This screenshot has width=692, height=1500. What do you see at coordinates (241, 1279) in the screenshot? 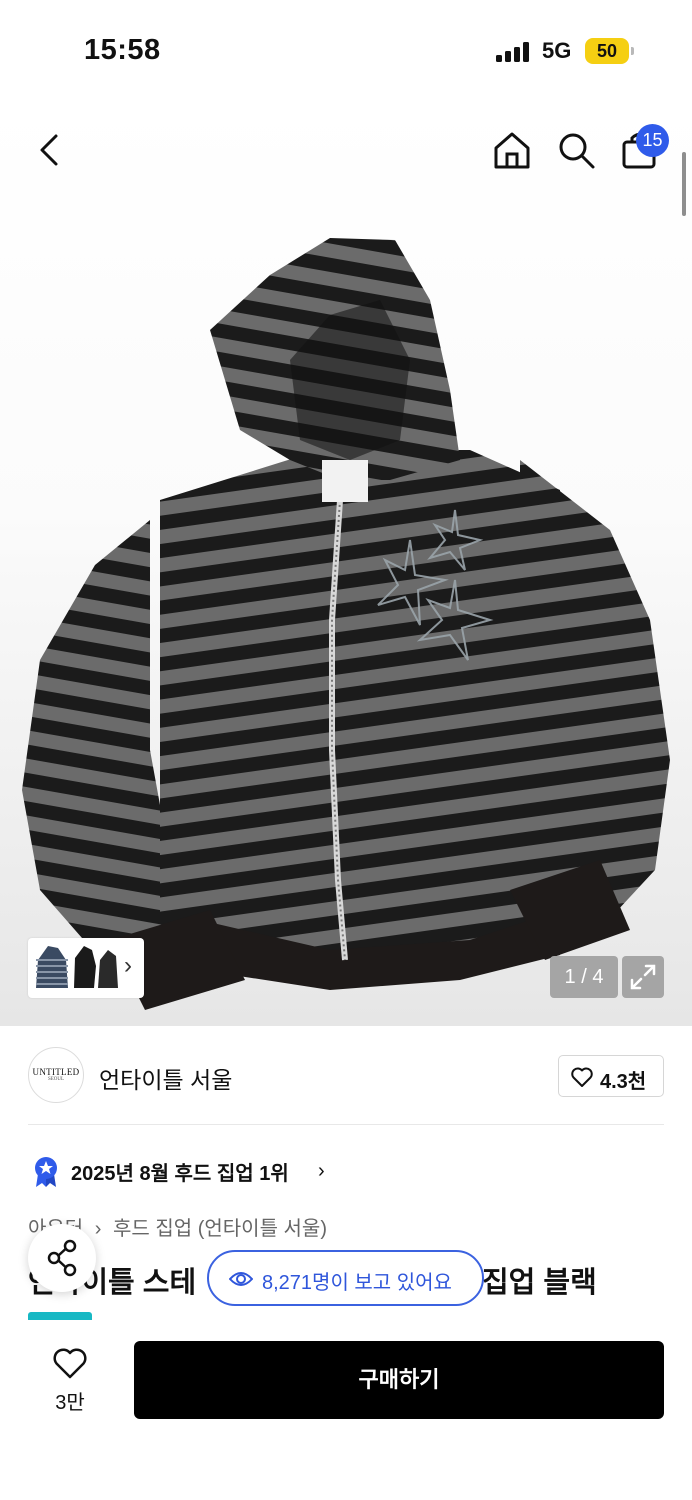
I see `eye-icon` at bounding box center [241, 1279].